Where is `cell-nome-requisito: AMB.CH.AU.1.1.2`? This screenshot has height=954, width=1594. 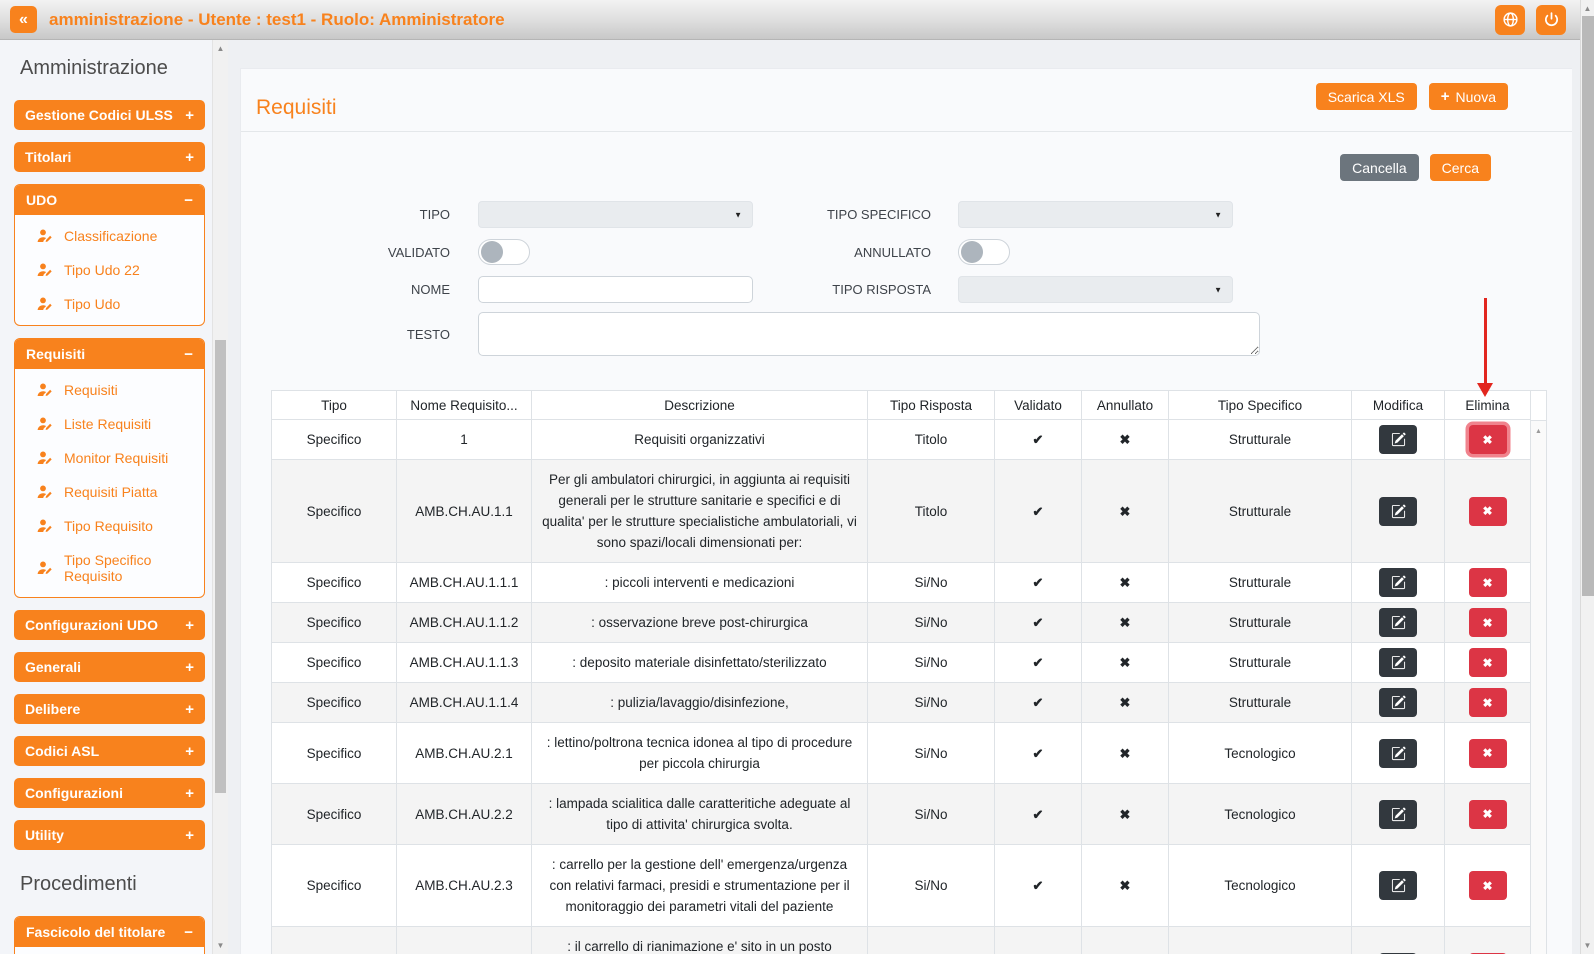
cell-nome-requisito: AMB.CH.AU.1.1.2 is located at coordinates (464, 622).